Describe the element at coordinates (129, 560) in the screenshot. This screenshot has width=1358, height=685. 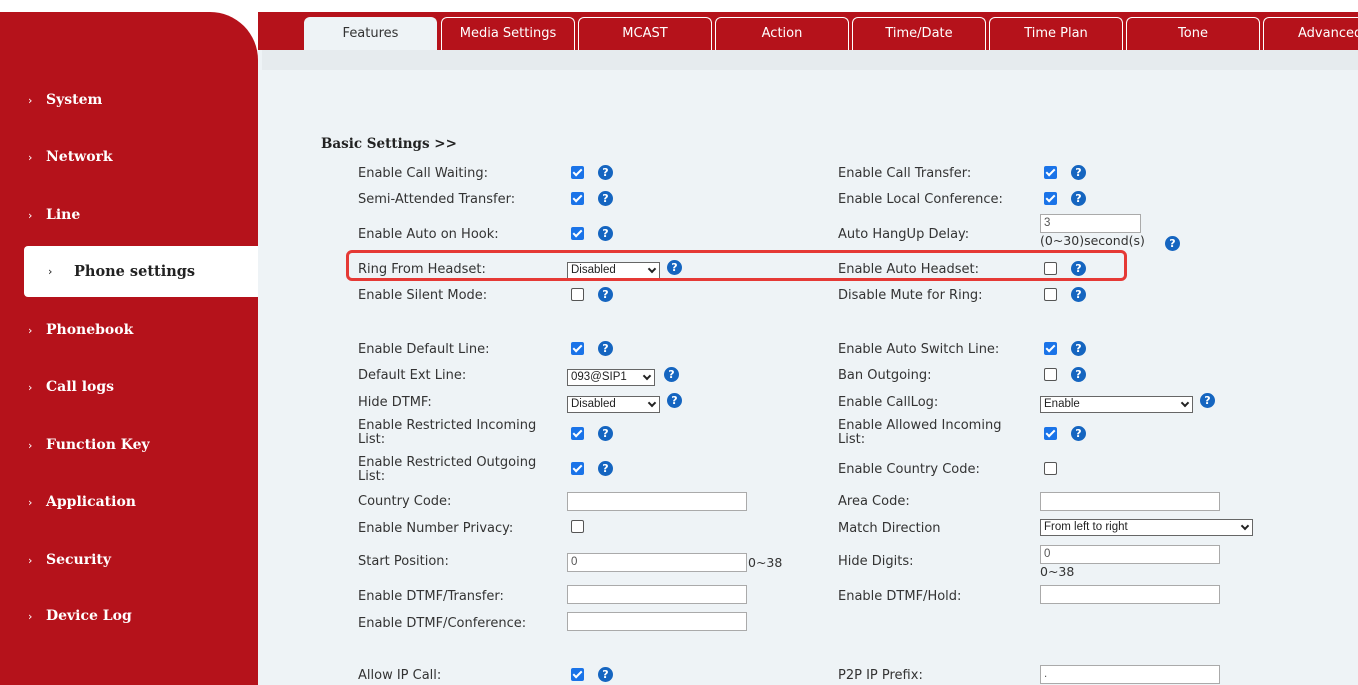
I see `sidebar-item-security: › Security` at that location.